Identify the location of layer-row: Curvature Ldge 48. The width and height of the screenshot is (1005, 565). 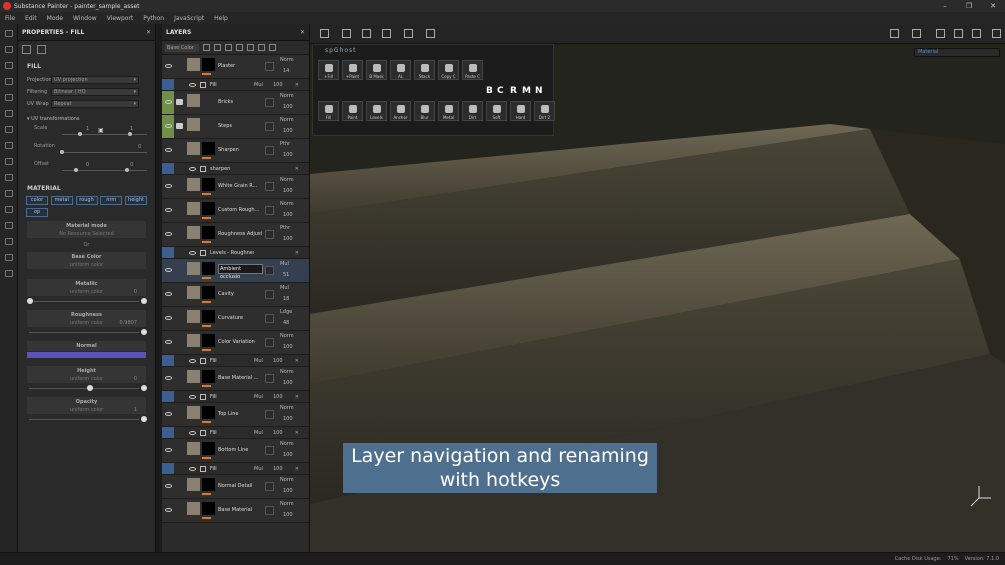
(235, 319).